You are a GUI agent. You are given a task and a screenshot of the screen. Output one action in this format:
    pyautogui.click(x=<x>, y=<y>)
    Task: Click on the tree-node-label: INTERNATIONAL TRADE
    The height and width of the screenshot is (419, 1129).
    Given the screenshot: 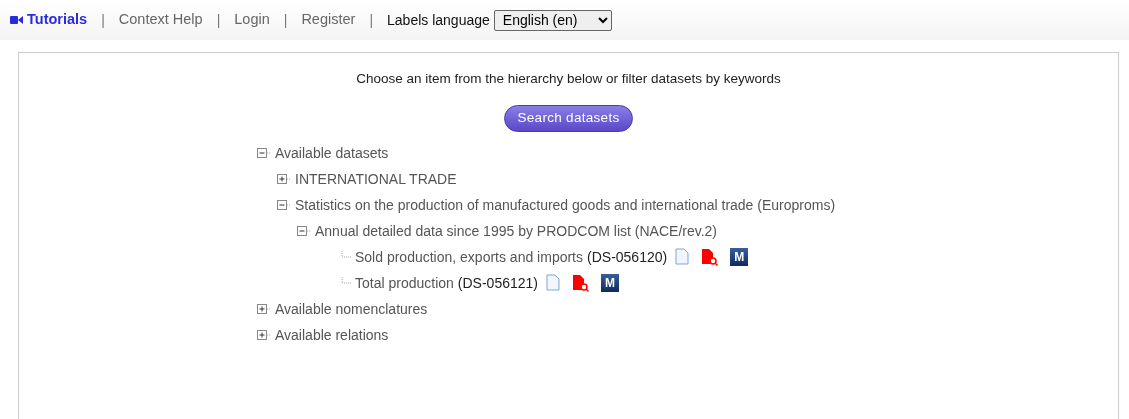 What is the action you would take?
    pyautogui.click(x=376, y=178)
    